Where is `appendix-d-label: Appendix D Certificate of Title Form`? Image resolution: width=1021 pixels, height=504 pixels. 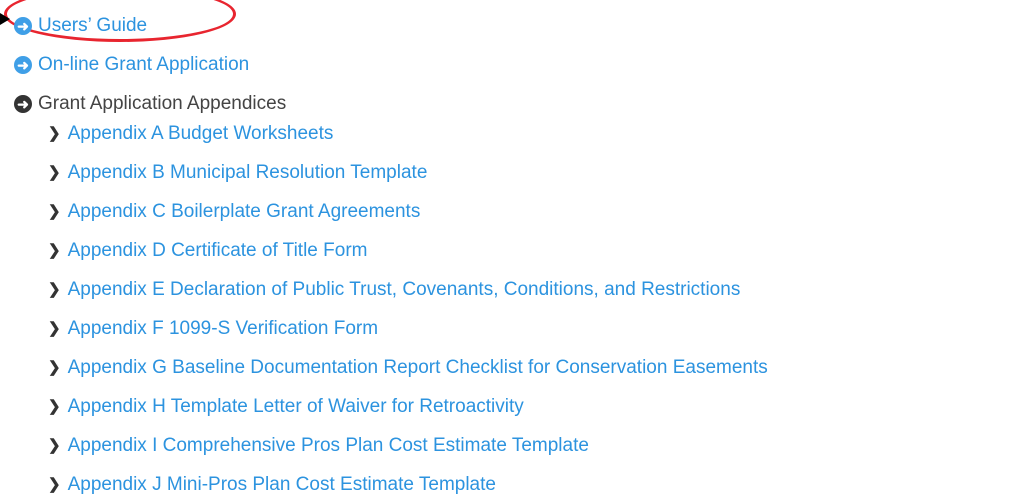
appendix-d-label: Appendix D Certificate of Title Form is located at coordinates (218, 251).